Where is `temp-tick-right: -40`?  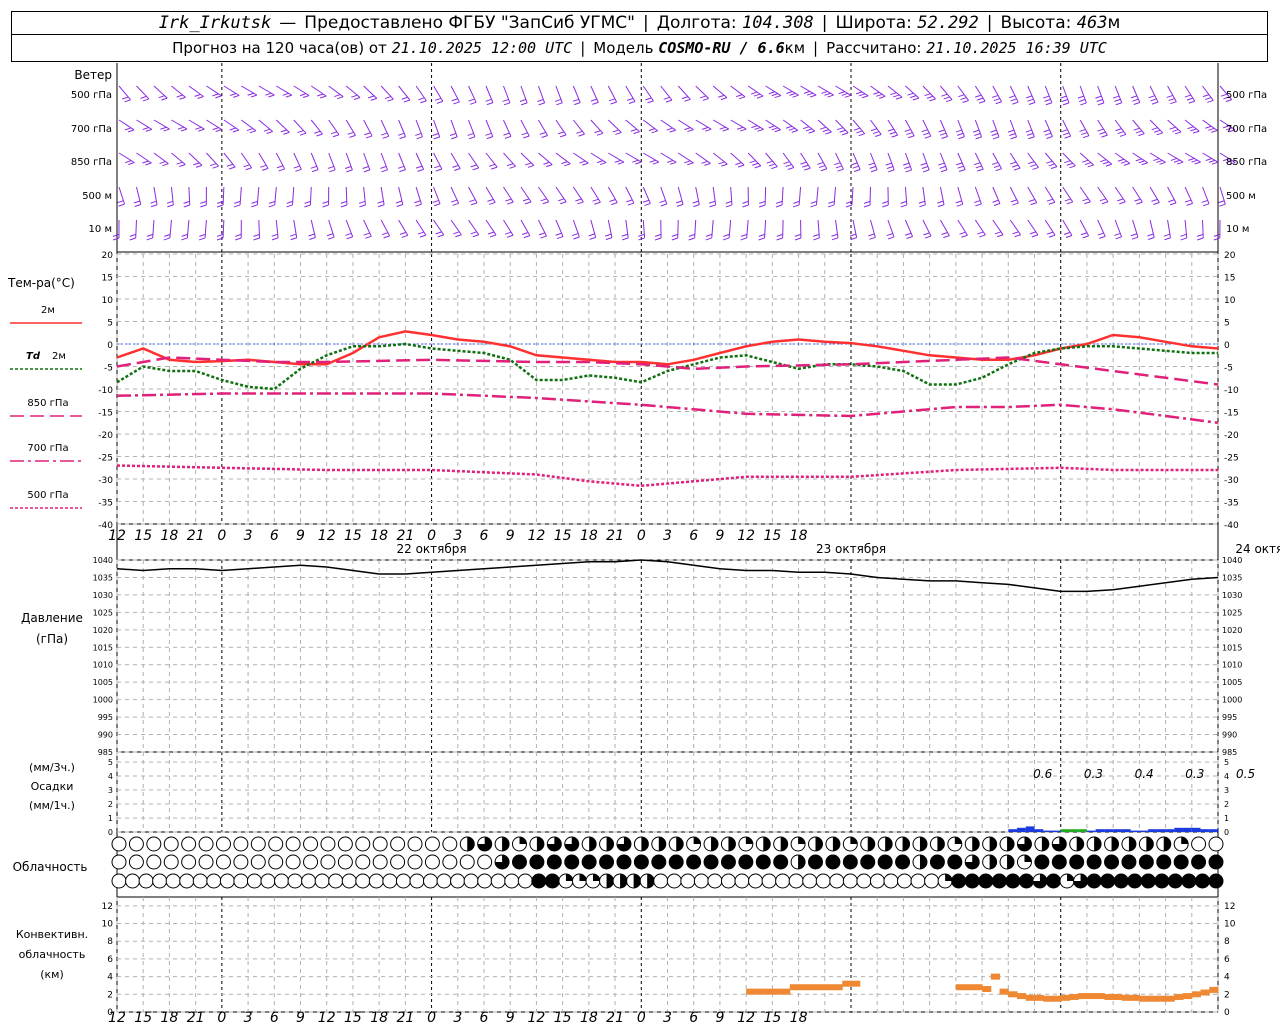 temp-tick-right: -40 is located at coordinates (1231, 526).